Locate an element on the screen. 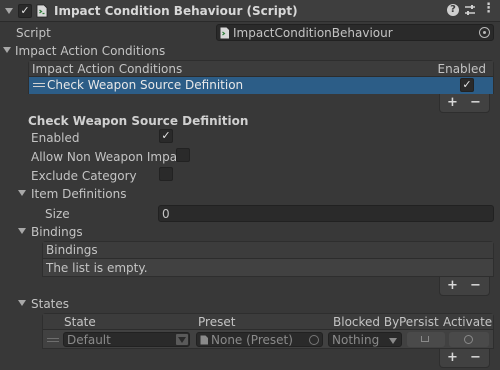 The height and width of the screenshot is (370, 500). states-footer: + − is located at coordinates (464, 358).